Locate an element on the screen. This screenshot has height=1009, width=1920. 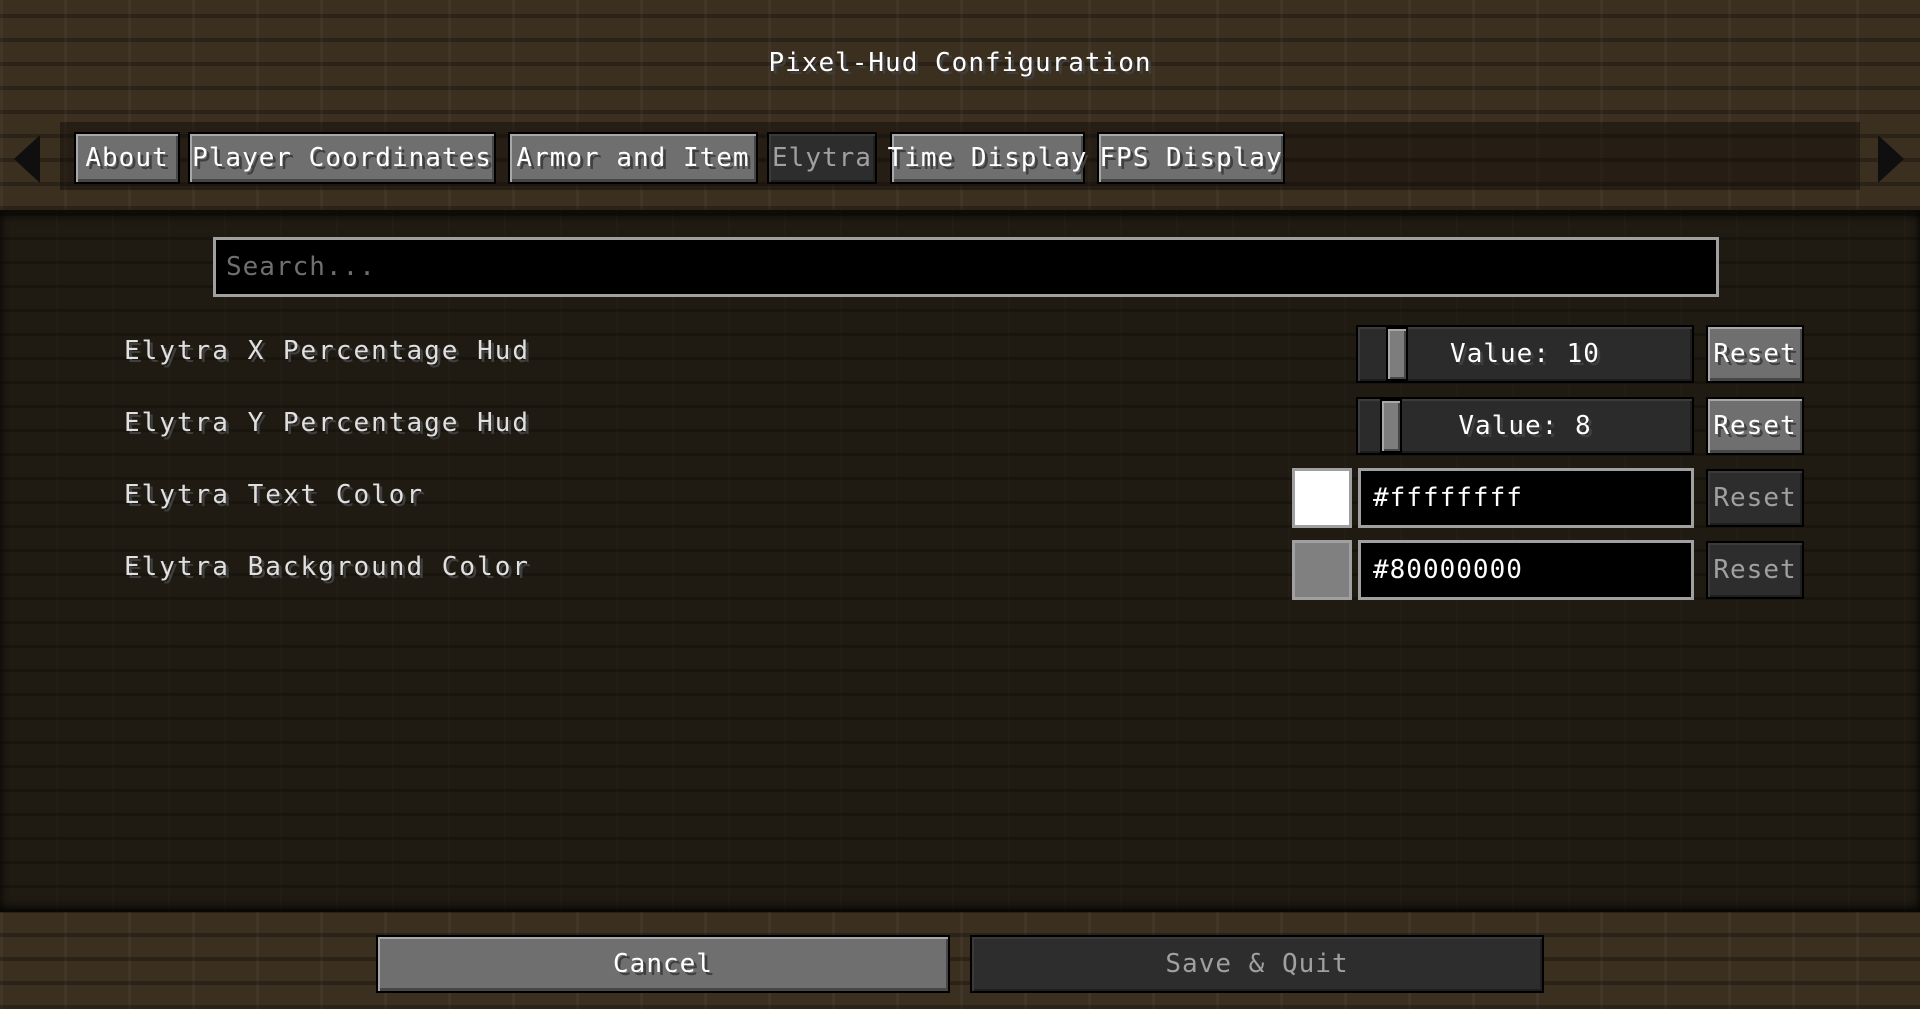
option-label-background-color: Elytra Background Color is located at coordinates (327, 567).